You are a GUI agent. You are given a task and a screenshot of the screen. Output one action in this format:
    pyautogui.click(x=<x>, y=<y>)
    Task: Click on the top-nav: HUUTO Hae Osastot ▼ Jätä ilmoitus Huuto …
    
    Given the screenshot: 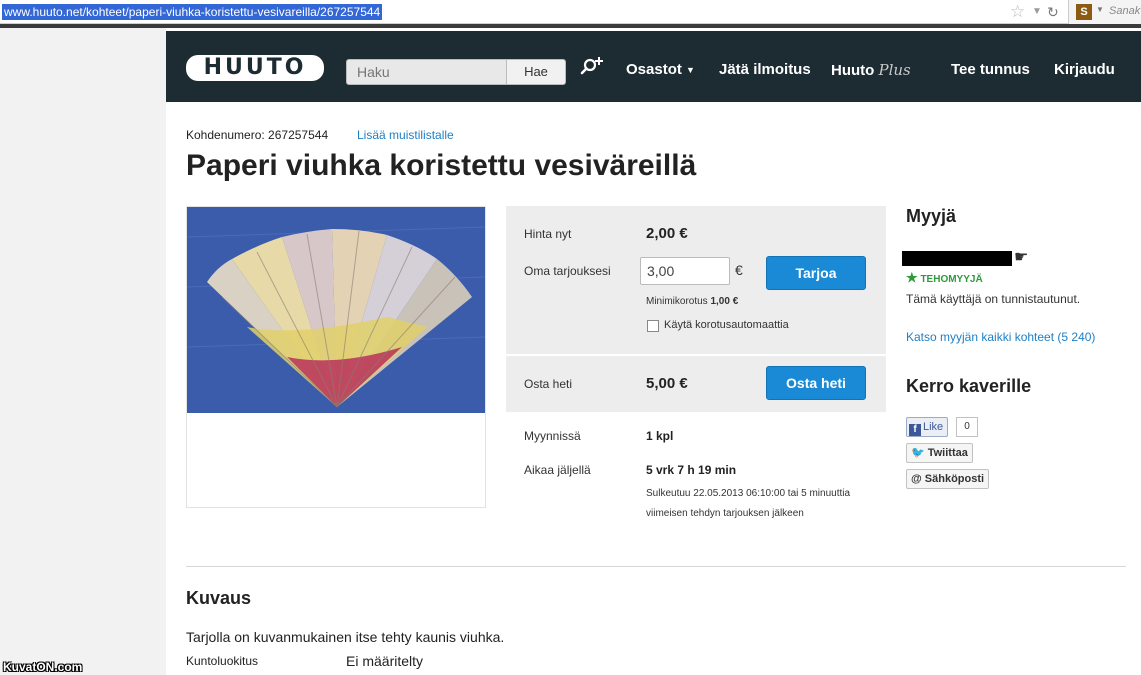 What is the action you would take?
    pyautogui.click(x=653, y=66)
    